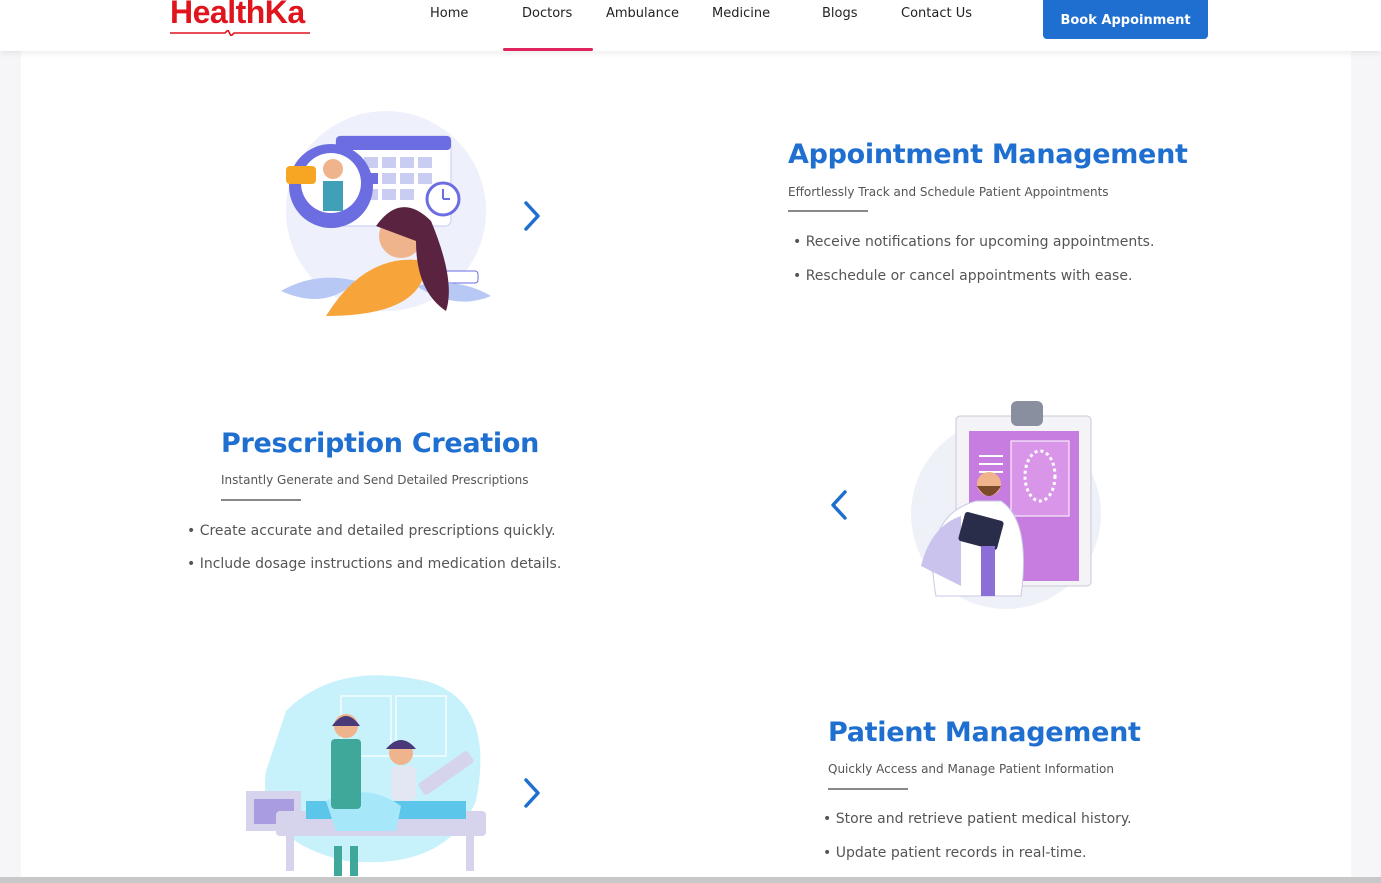 The height and width of the screenshot is (883, 1381). What do you see at coordinates (642, 13) in the screenshot?
I see `nav-ambulance: Ambulance` at bounding box center [642, 13].